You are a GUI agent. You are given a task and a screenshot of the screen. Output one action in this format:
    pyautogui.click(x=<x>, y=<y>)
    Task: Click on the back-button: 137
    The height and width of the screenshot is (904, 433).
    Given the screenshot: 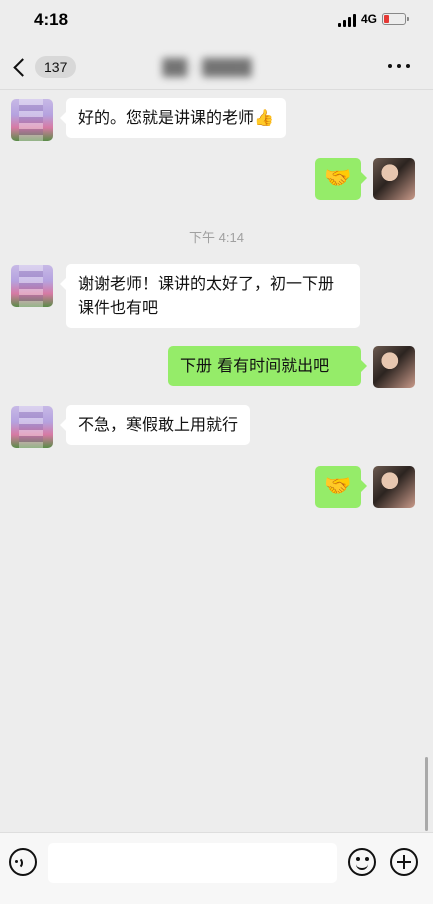 What is the action you would take?
    pyautogui.click(x=43, y=67)
    